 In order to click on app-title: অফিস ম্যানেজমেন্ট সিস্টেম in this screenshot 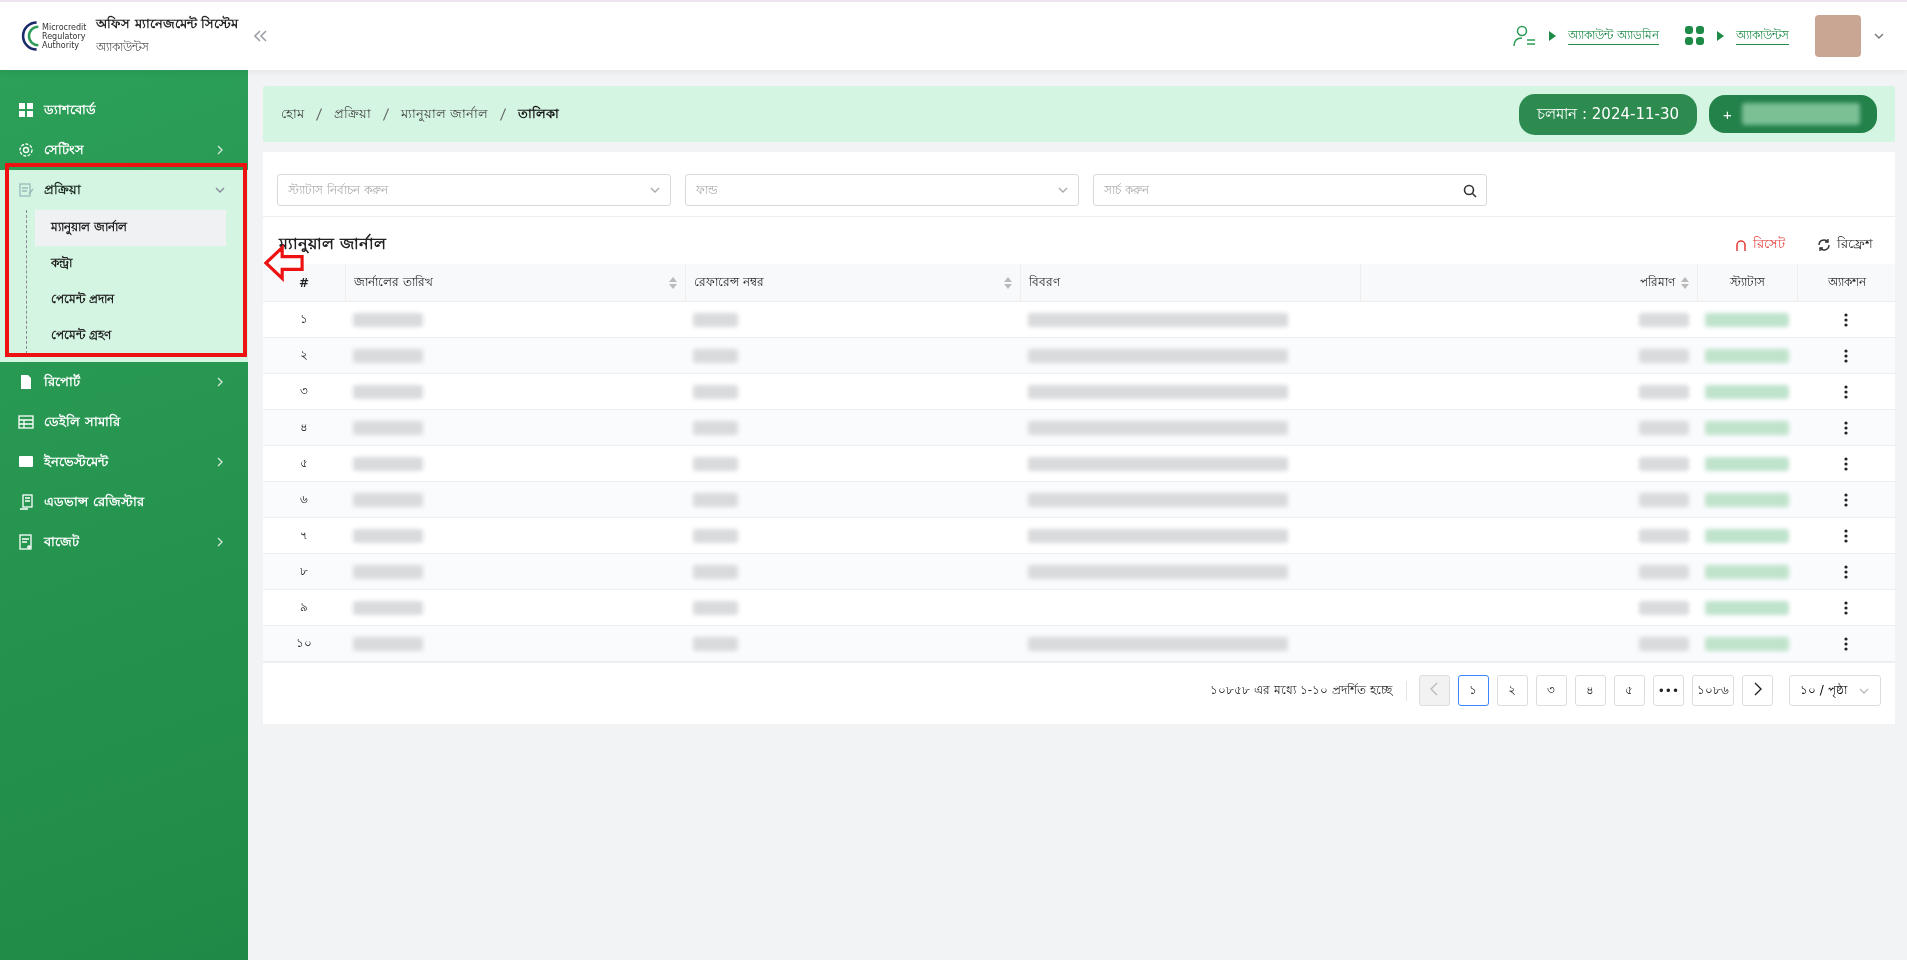, I will do `click(167, 23)`.